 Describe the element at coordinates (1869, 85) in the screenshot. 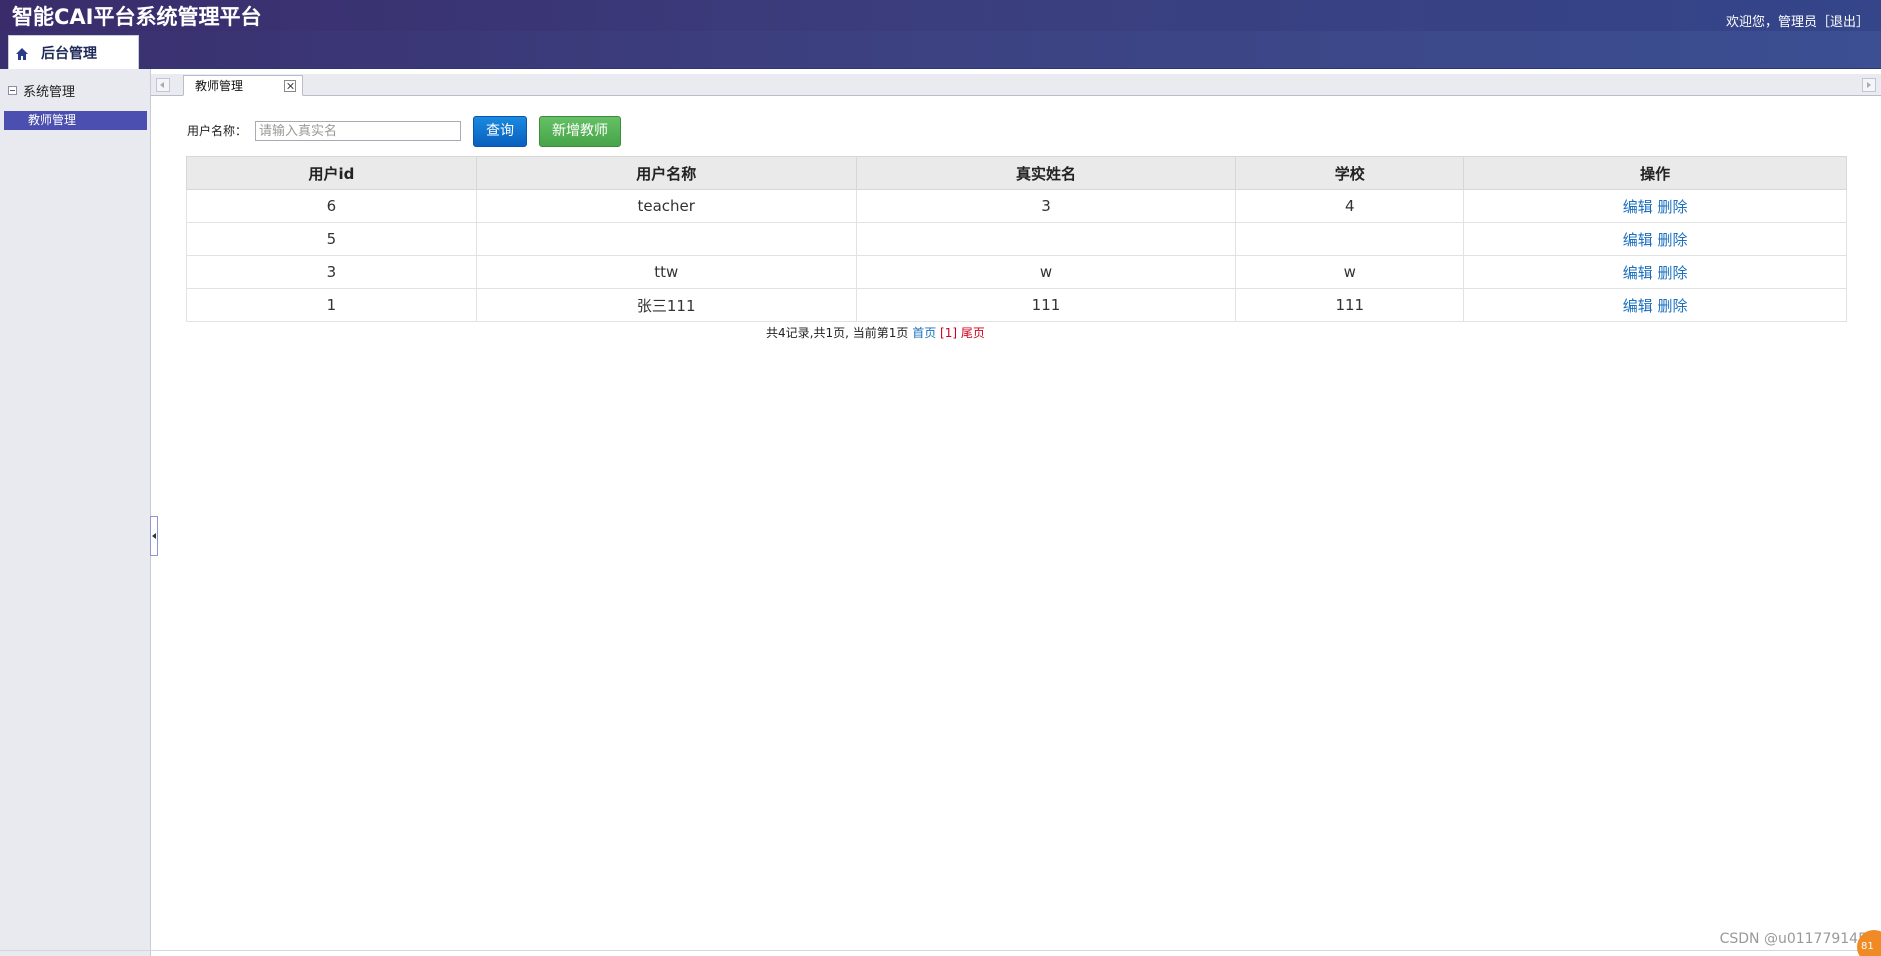

I see `tab-scroll-right-icon` at that location.